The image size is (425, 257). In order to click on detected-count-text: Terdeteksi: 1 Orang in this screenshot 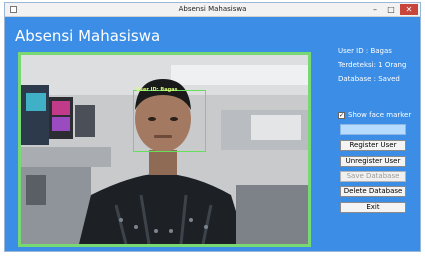, I will do `click(372, 65)`.